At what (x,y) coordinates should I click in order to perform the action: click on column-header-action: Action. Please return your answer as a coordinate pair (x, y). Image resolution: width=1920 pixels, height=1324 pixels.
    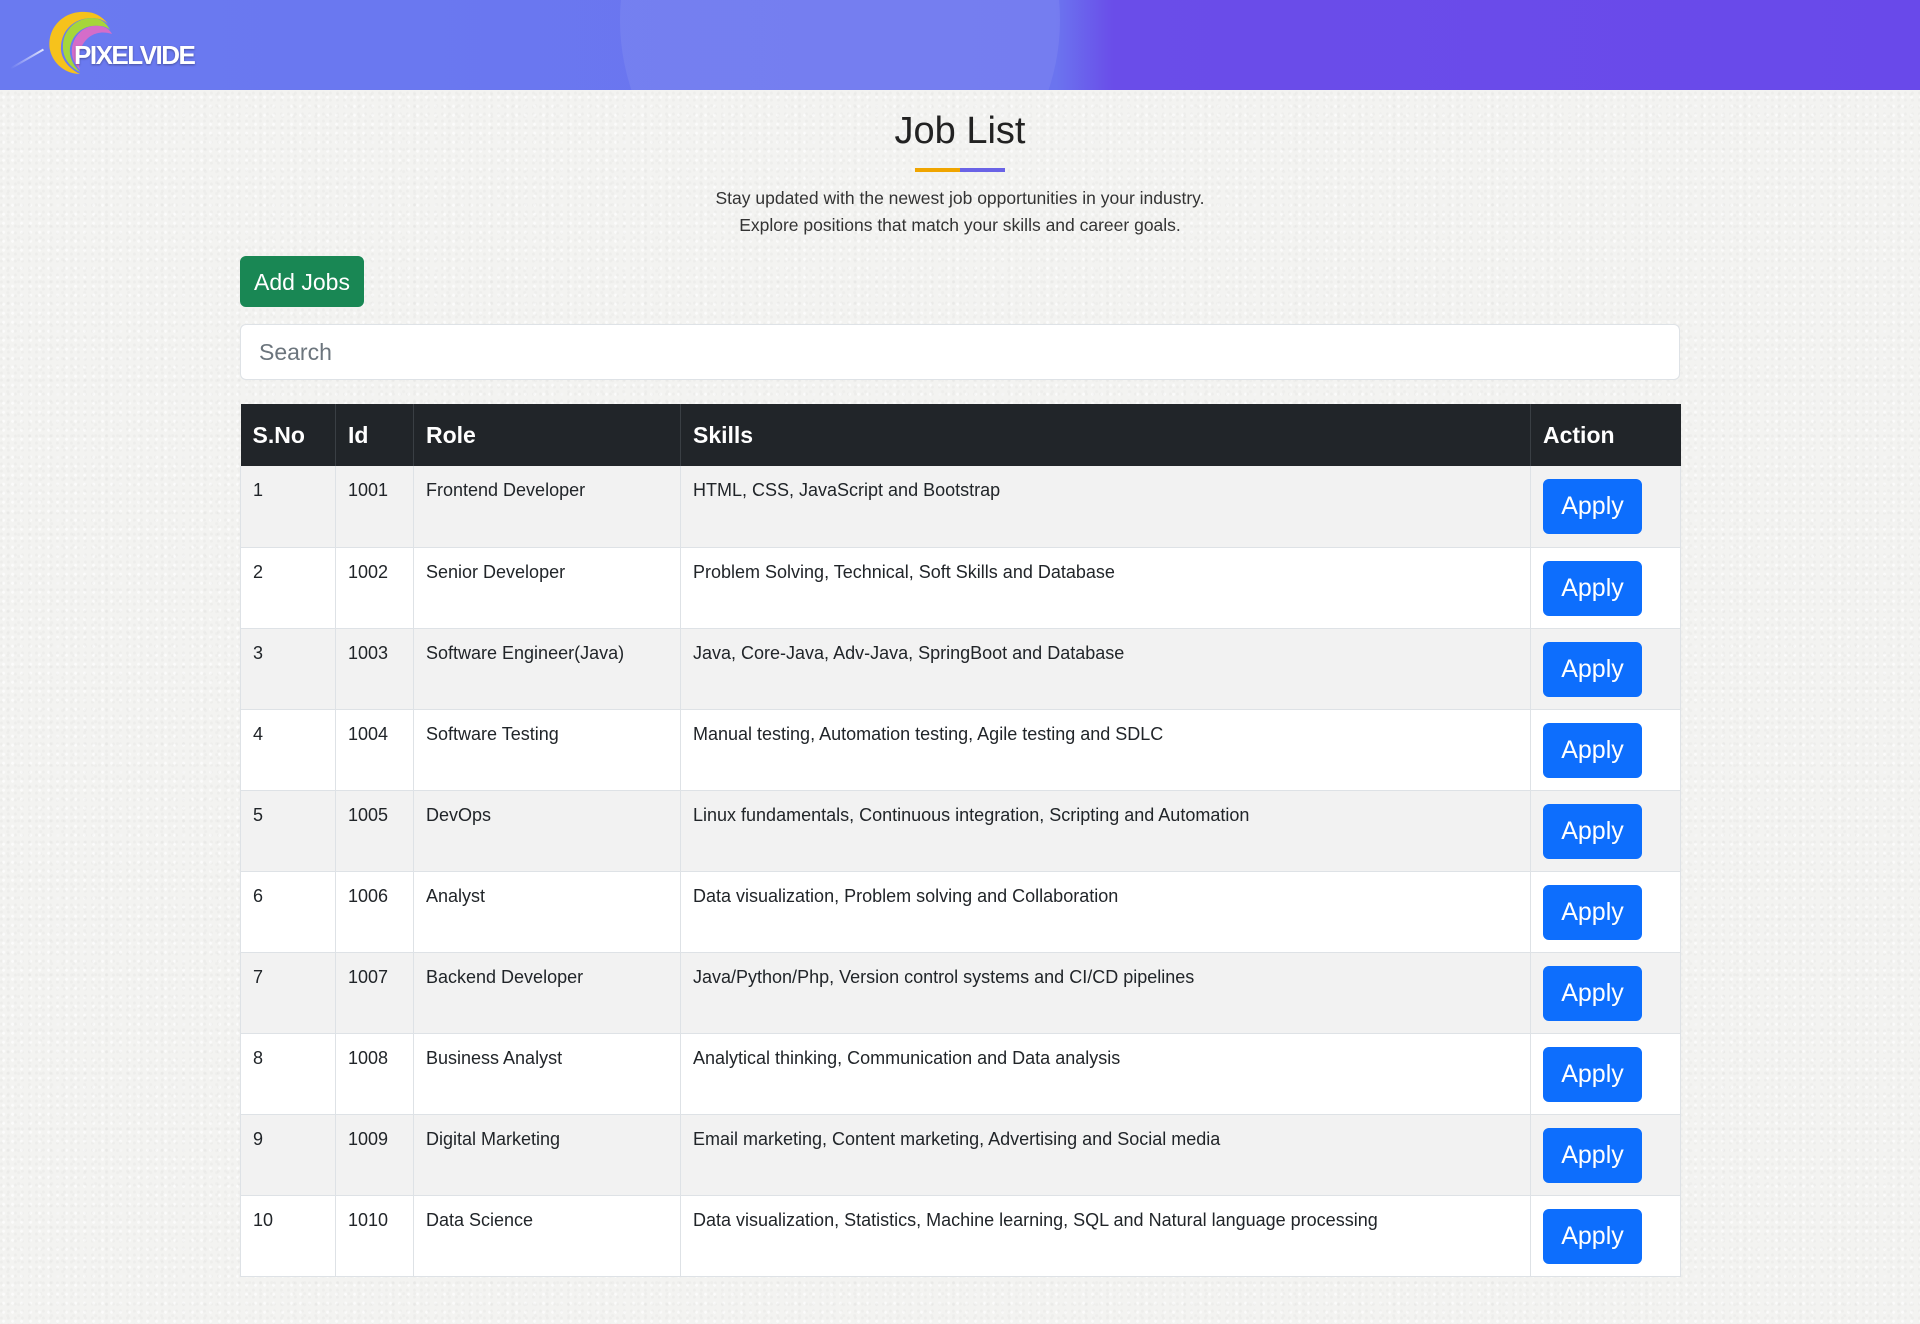
    Looking at the image, I should click on (1605, 435).